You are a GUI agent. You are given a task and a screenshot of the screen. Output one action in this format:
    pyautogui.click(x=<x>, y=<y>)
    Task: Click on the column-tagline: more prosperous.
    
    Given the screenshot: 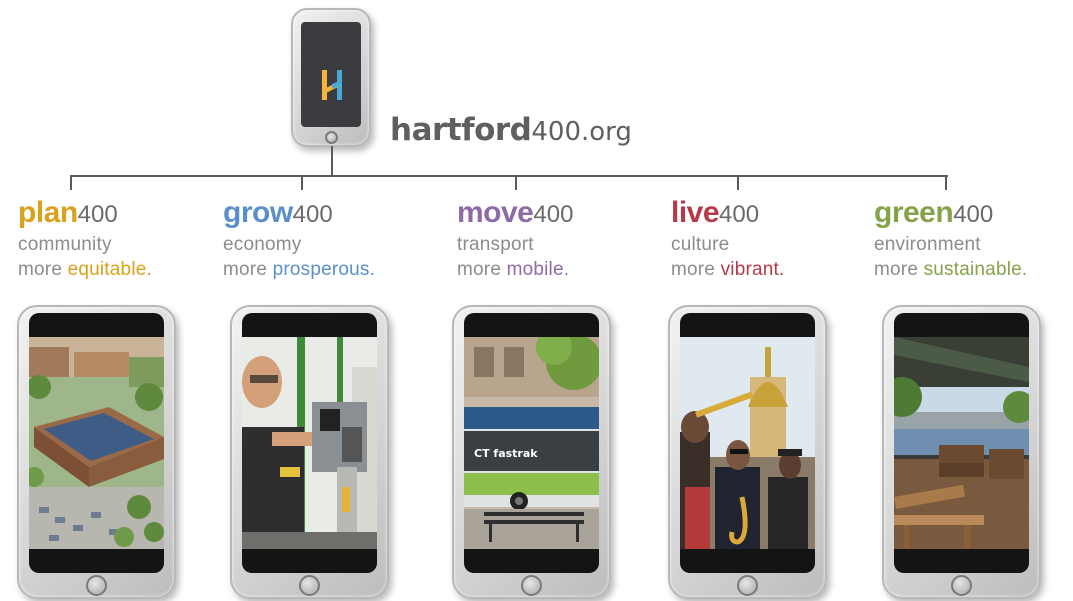 What is the action you would take?
    pyautogui.click(x=299, y=269)
    